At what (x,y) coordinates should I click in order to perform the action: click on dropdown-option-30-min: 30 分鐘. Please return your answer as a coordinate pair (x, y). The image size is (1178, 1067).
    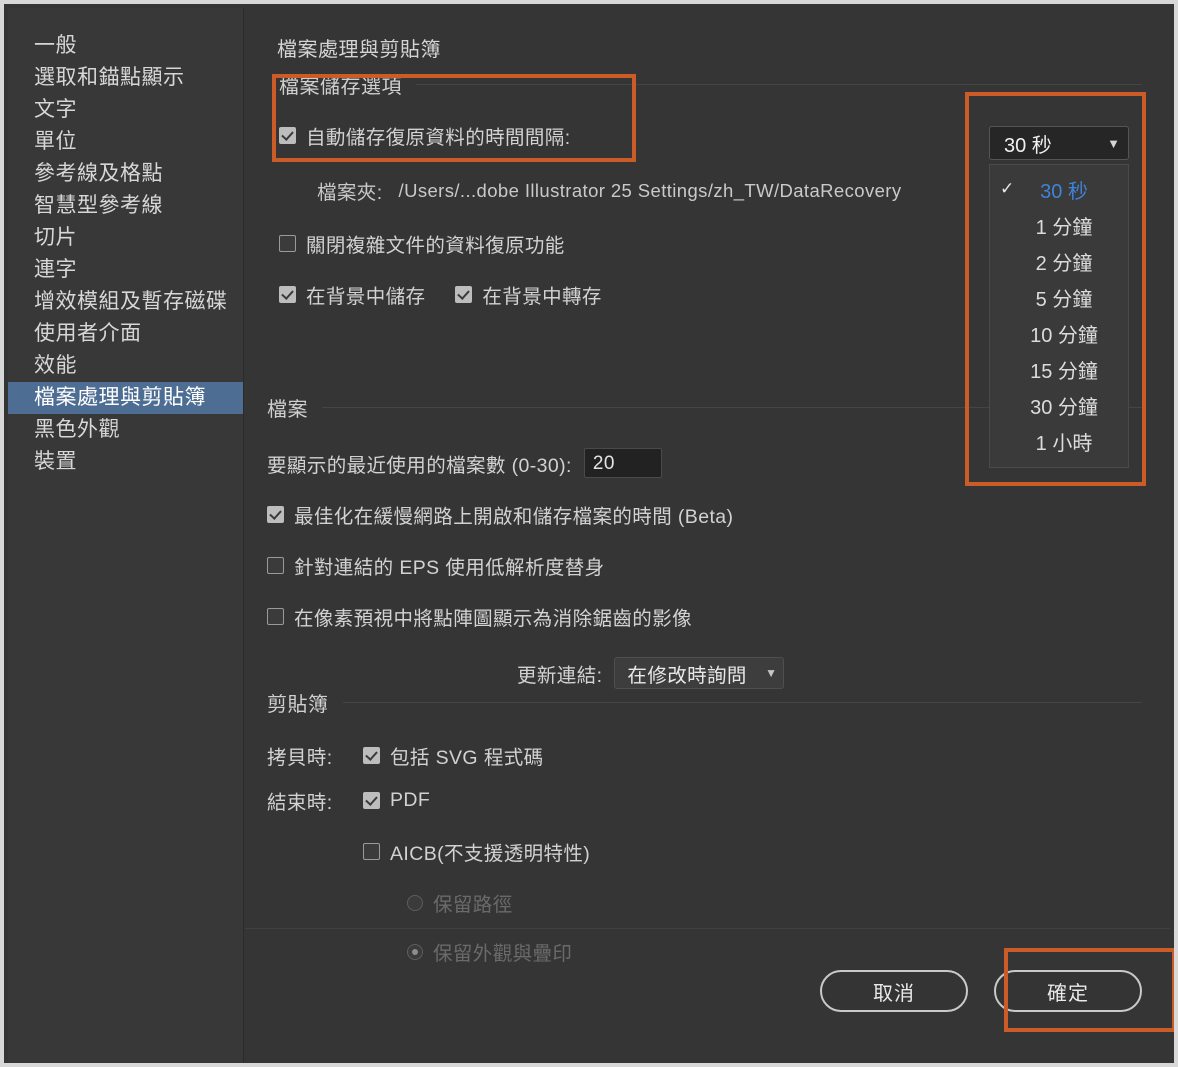
    Looking at the image, I should click on (1059, 405).